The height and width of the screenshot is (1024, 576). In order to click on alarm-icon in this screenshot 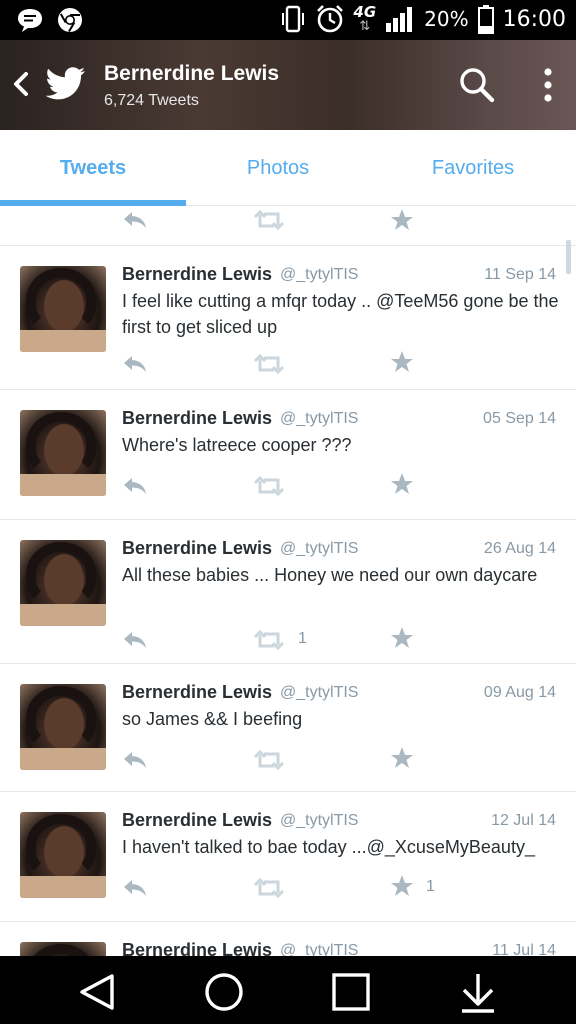, I will do `click(330, 19)`.